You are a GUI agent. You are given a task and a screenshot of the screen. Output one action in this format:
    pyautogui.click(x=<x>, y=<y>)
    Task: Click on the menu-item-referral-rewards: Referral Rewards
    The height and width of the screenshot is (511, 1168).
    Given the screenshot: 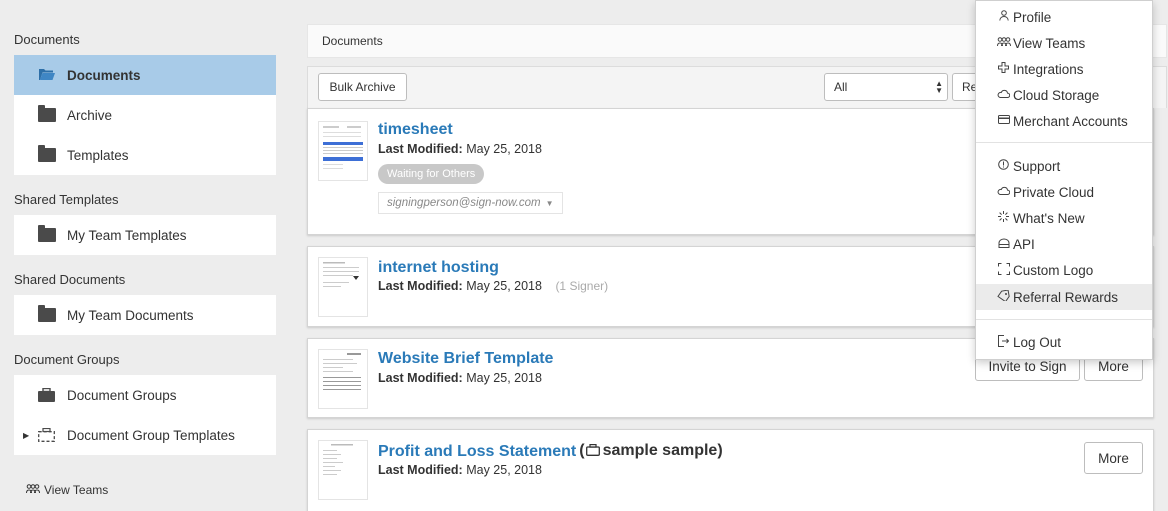 What is the action you would take?
    pyautogui.click(x=1064, y=297)
    